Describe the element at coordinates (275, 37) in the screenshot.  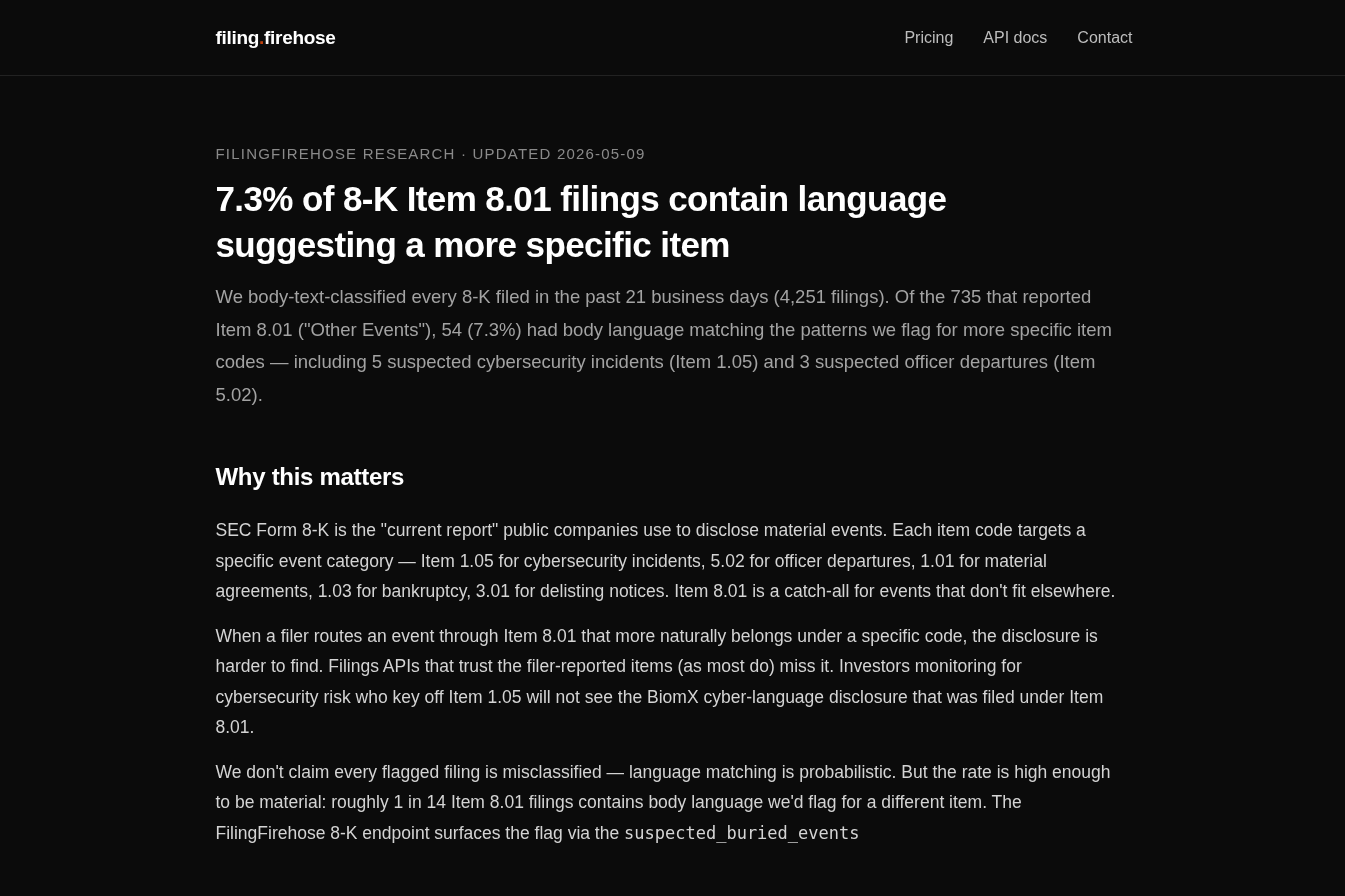
I see `site-logo: filing.firehose` at that location.